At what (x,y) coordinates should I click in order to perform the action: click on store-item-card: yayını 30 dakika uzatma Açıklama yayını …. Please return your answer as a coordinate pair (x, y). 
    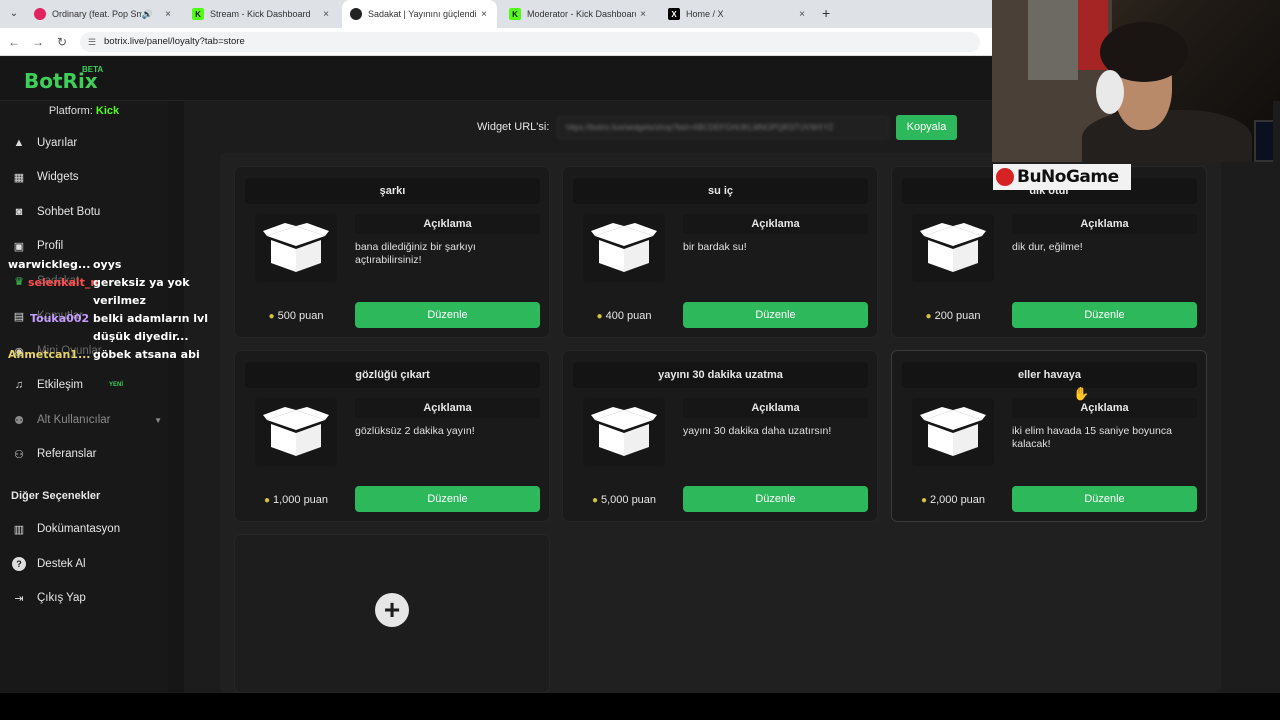
    Looking at the image, I should click on (720, 436).